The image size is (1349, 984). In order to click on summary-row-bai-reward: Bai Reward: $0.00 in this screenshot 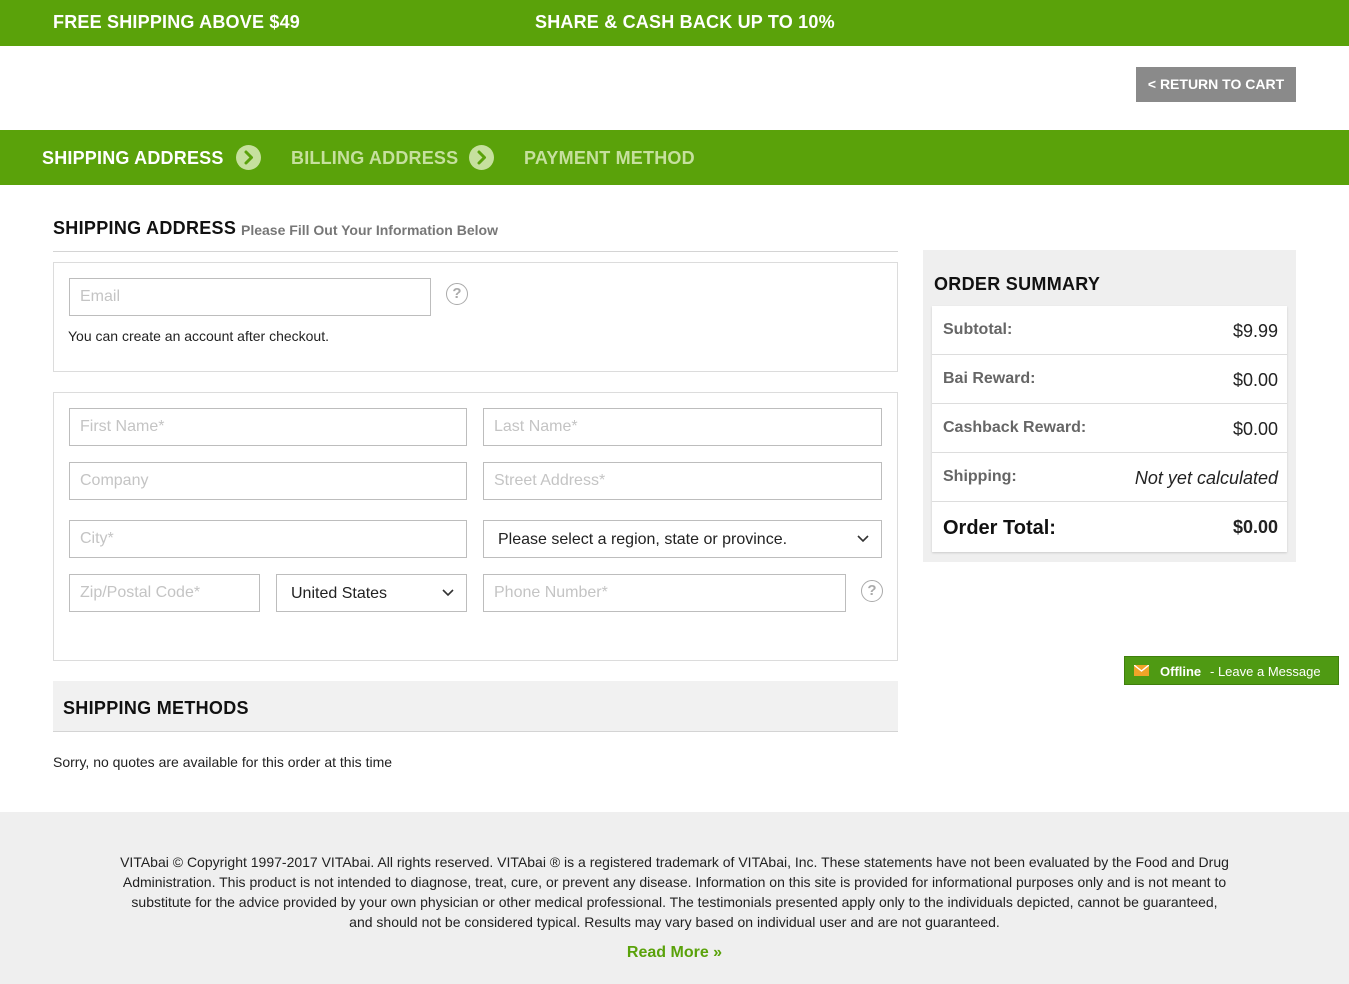, I will do `click(1109, 379)`.